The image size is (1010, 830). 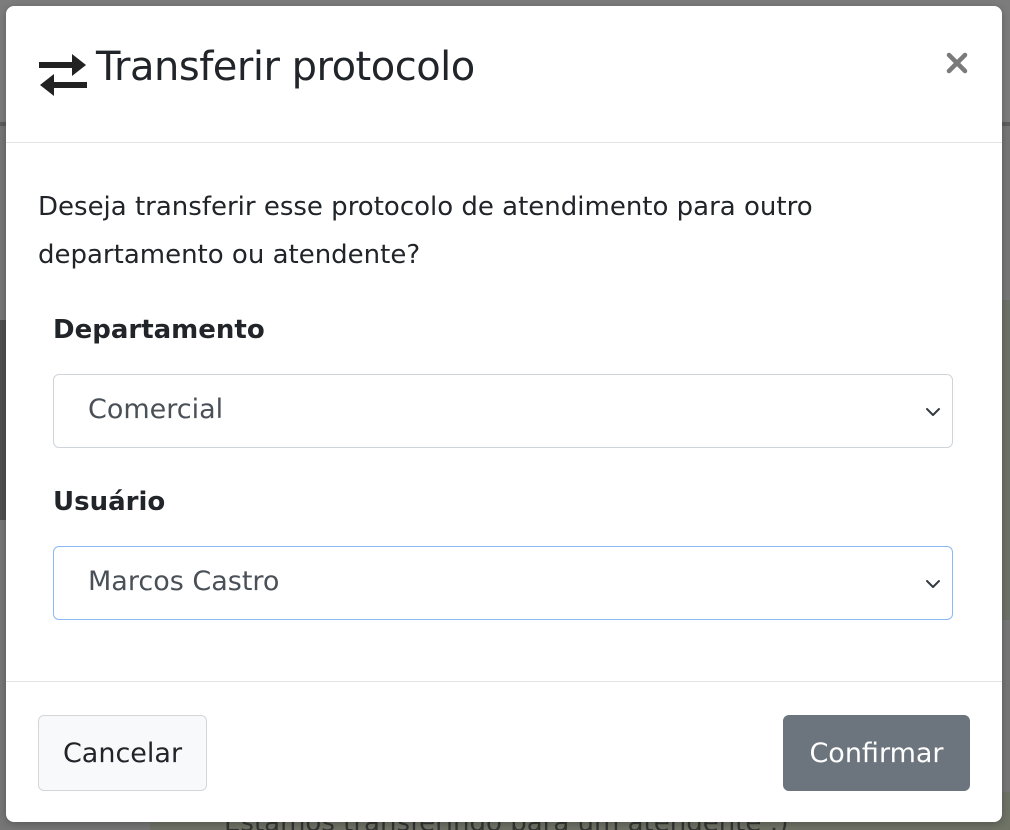 I want to click on department-selected-value: Comercial, so click(x=156, y=409).